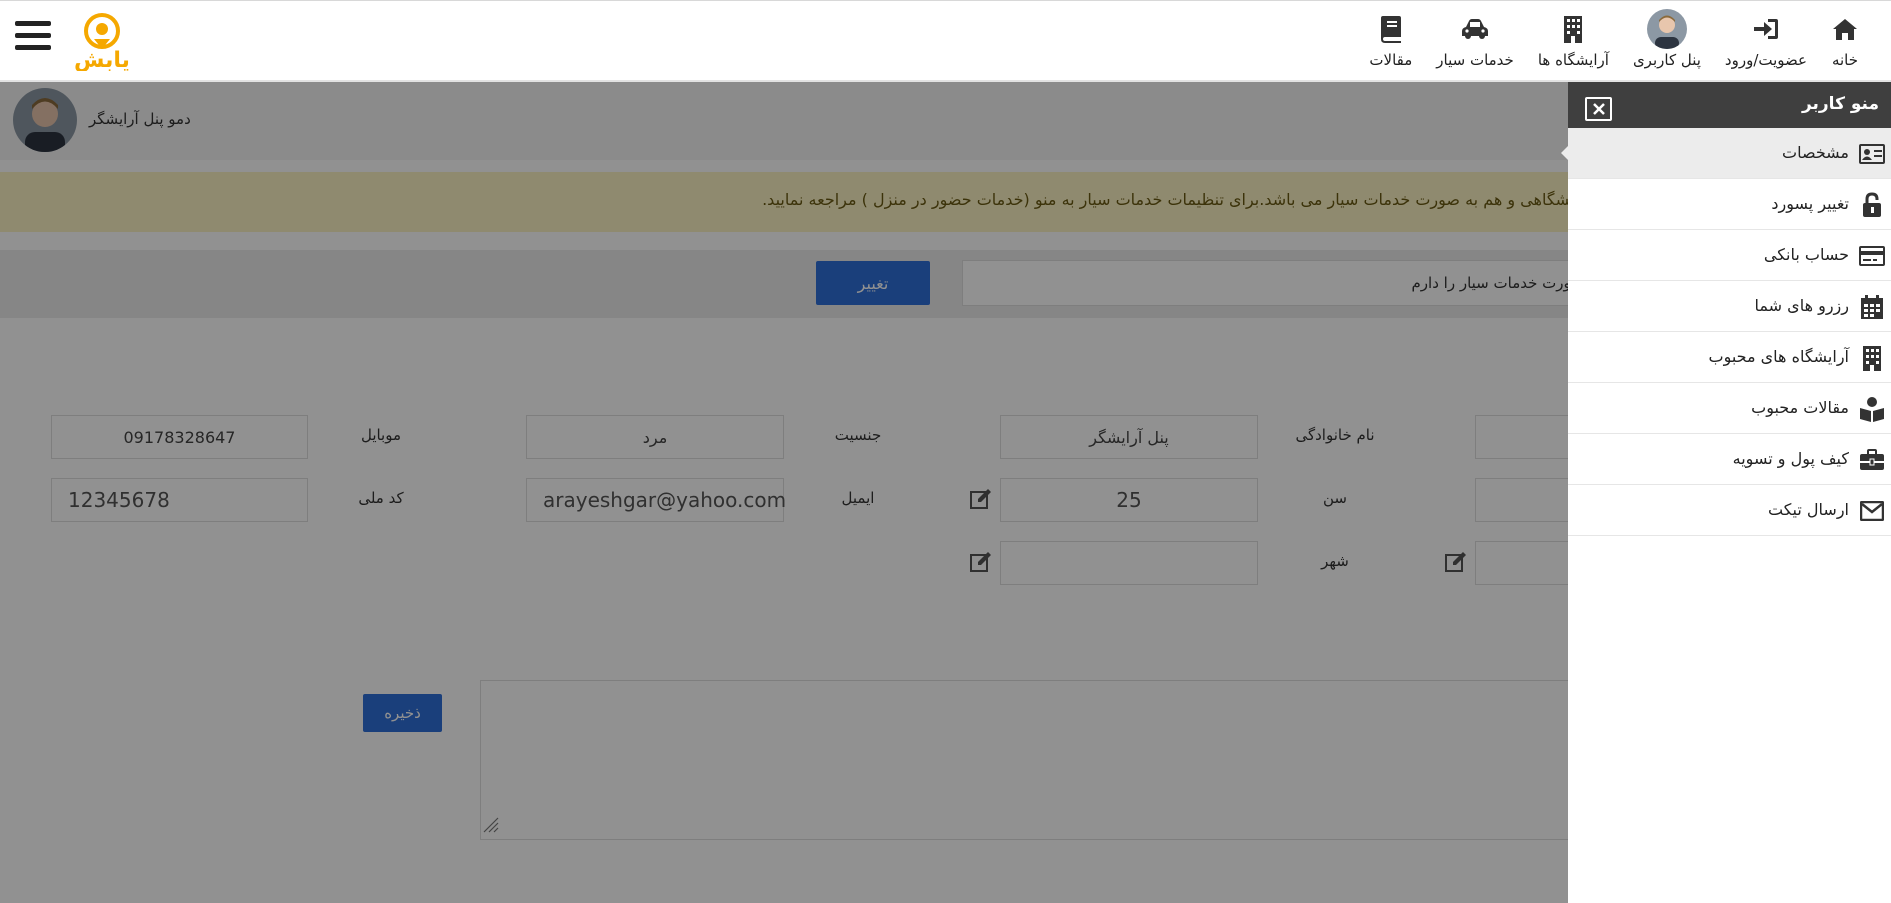 The height and width of the screenshot is (903, 1891). I want to click on nav-mobile-services: خدمات سیار, so click(1475, 40).